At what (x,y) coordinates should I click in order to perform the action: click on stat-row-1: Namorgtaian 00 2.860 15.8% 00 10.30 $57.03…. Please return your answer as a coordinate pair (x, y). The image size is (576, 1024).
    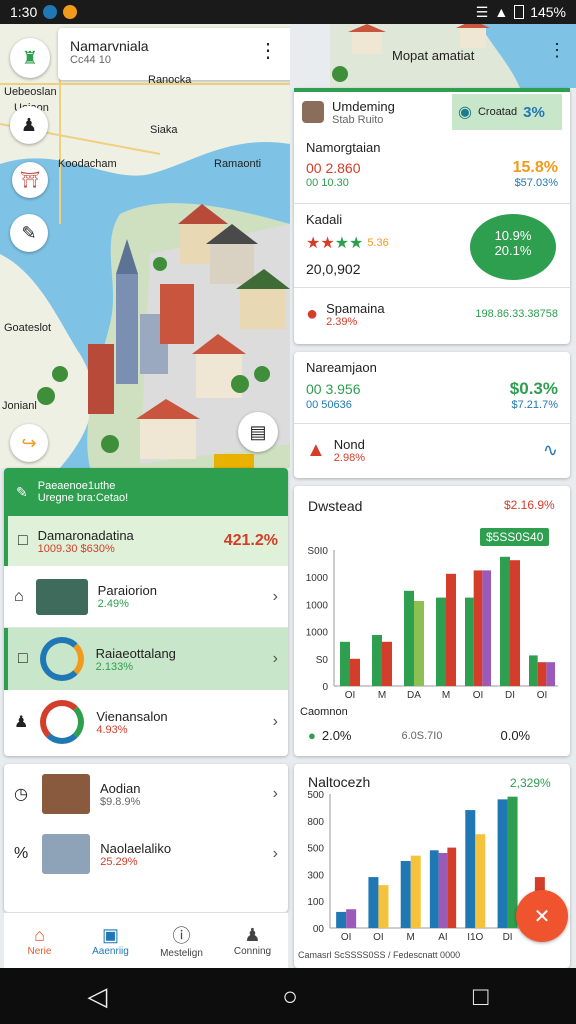
    Looking at the image, I should click on (432, 168).